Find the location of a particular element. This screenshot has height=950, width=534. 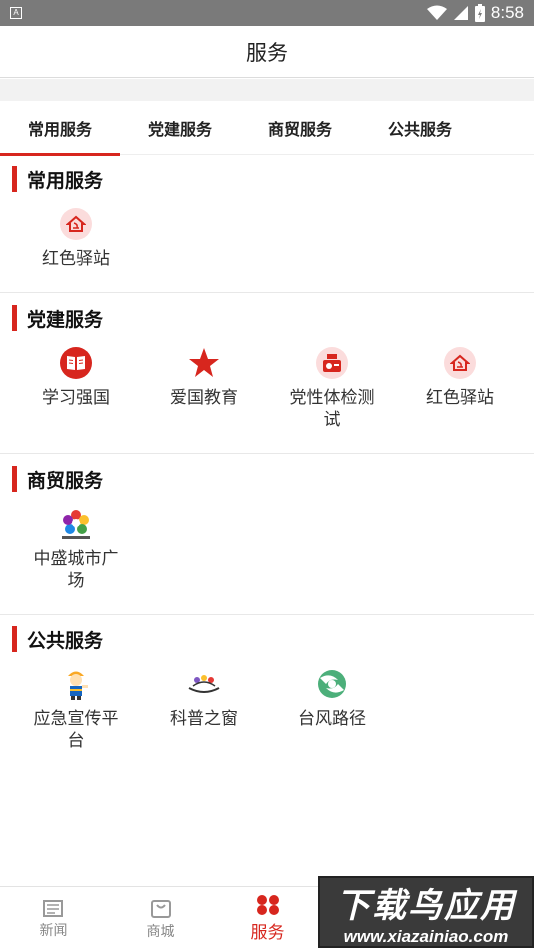

section-title: 商贸服务 is located at coordinates (65, 480).